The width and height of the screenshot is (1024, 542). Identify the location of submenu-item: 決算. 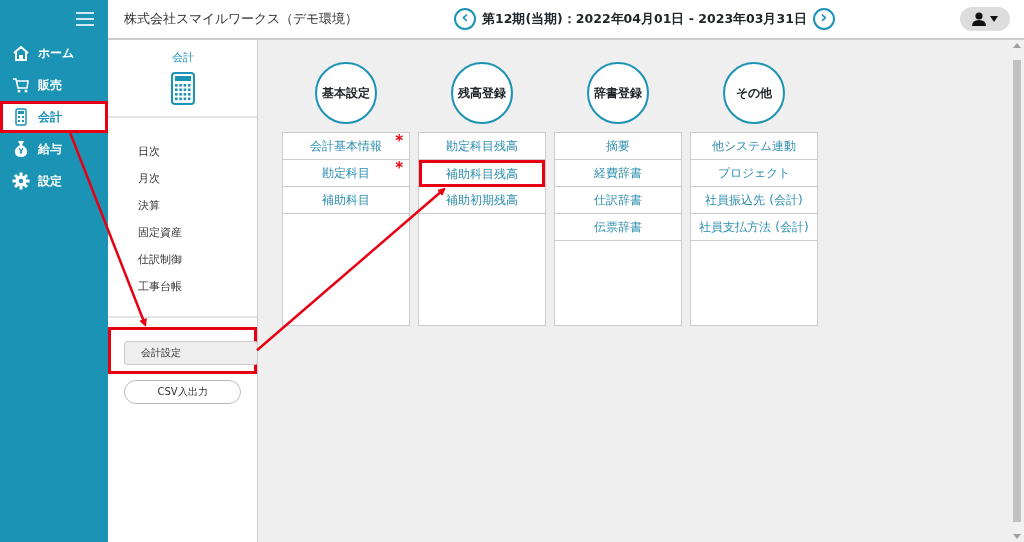
(197, 205).